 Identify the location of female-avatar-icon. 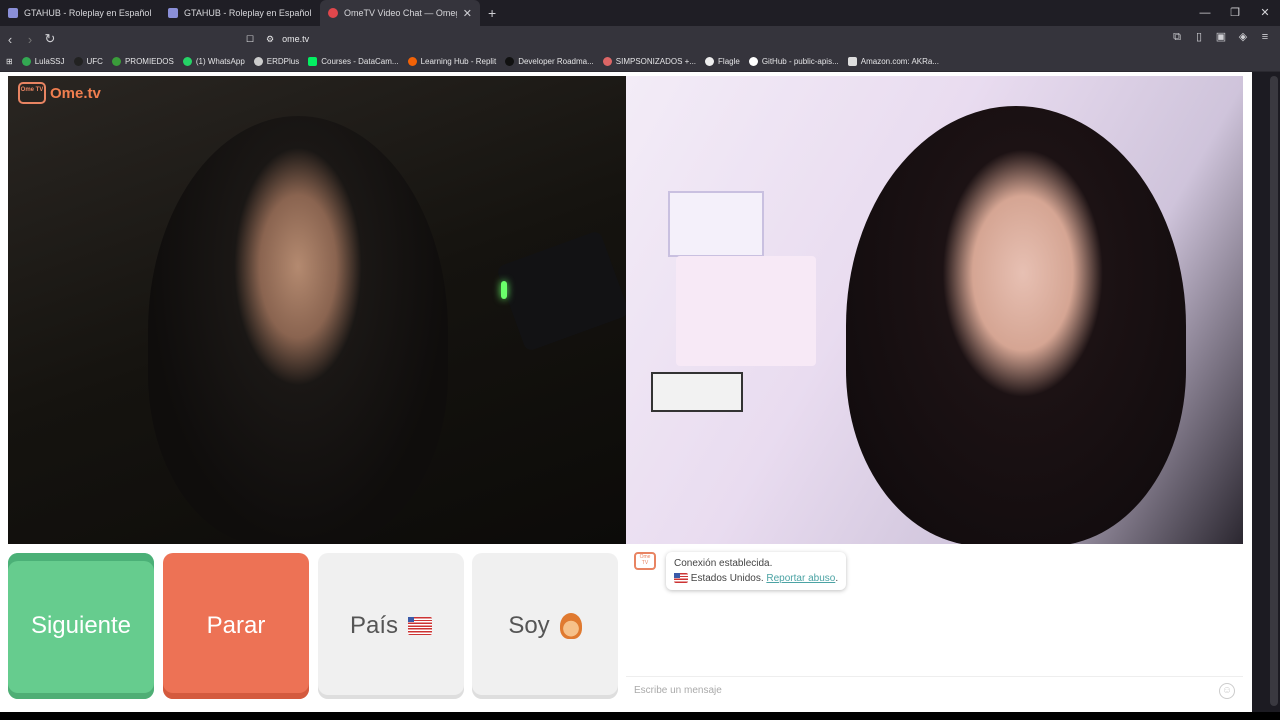
(570, 626).